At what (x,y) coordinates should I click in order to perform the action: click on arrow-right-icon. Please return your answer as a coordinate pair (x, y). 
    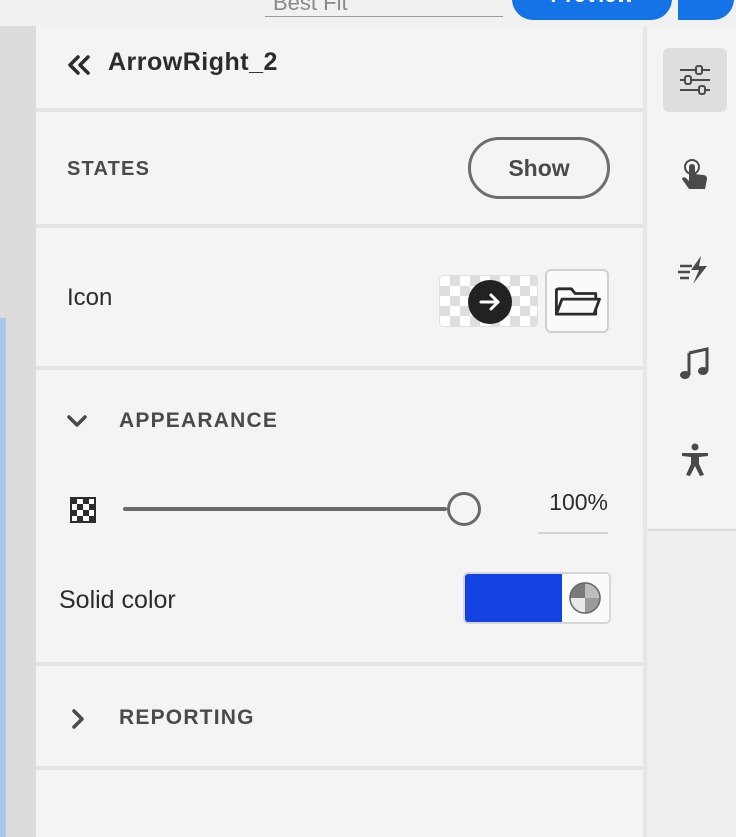
    Looking at the image, I should click on (490, 302).